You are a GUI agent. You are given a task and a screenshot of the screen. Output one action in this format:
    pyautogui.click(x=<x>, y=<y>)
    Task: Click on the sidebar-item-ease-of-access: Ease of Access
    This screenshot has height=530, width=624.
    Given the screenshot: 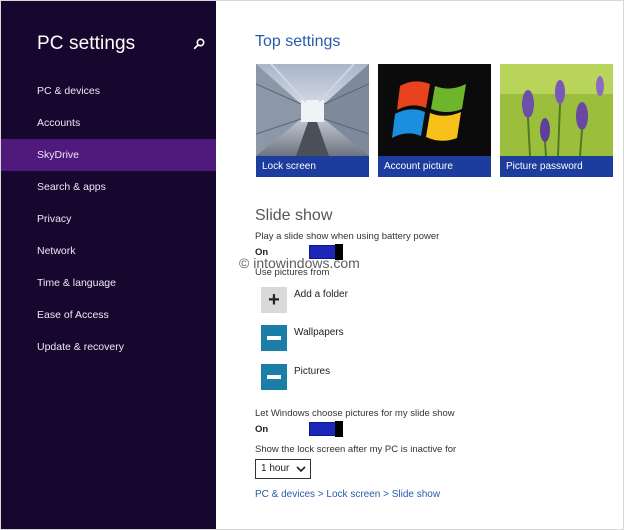 What is the action you would take?
    pyautogui.click(x=108, y=315)
    